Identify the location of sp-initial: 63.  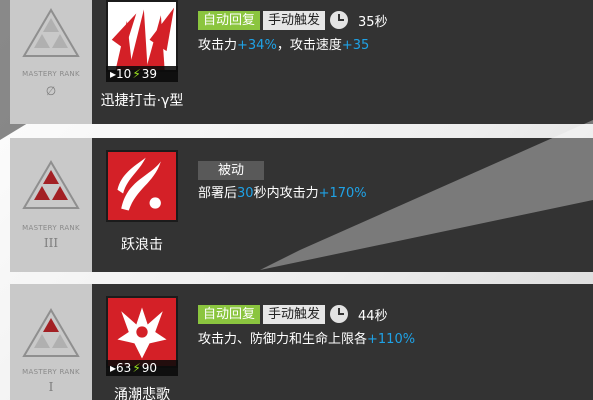
(124, 368).